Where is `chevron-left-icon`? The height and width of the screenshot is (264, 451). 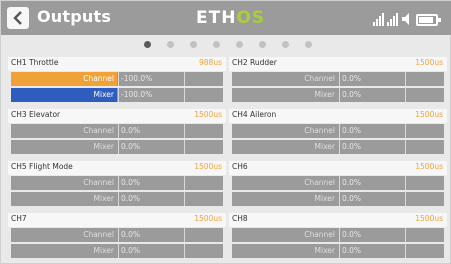
chevron-left-icon is located at coordinates (17, 18).